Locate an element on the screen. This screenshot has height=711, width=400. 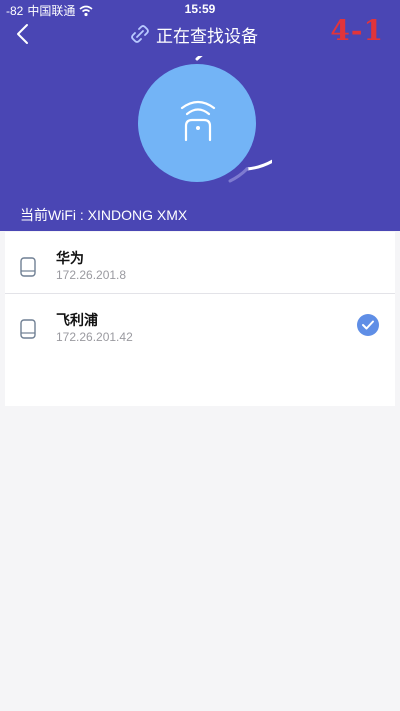
device-name: 华为 is located at coordinates (70, 258).